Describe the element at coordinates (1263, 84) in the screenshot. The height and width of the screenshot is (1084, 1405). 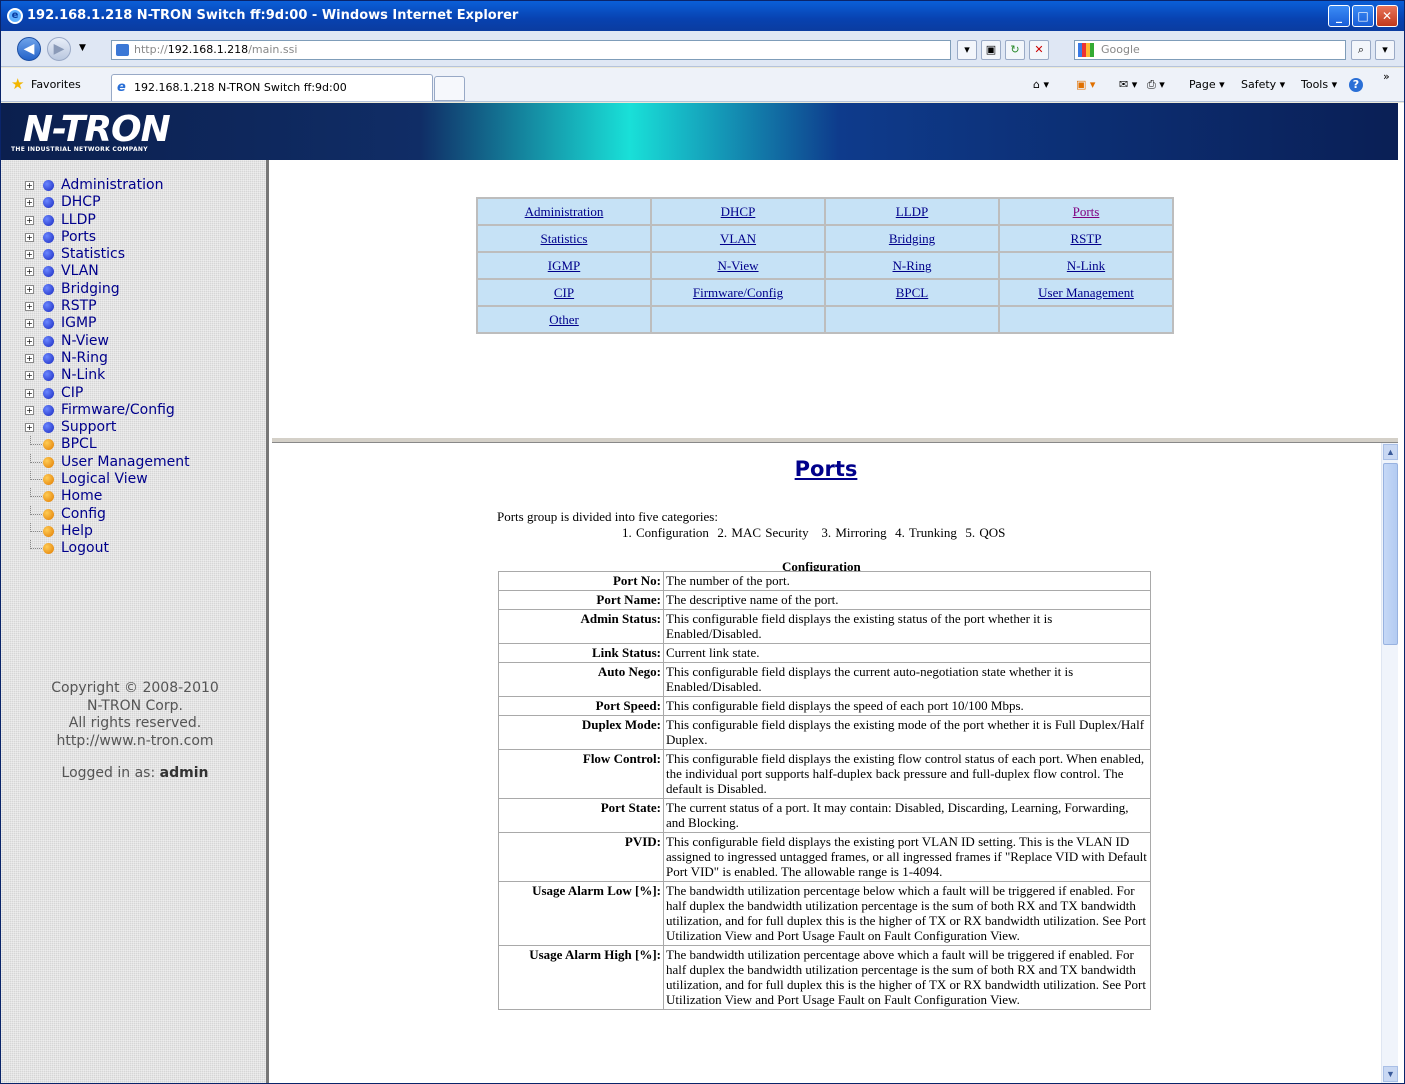
I see `safety-menu: Safety ▾` at that location.